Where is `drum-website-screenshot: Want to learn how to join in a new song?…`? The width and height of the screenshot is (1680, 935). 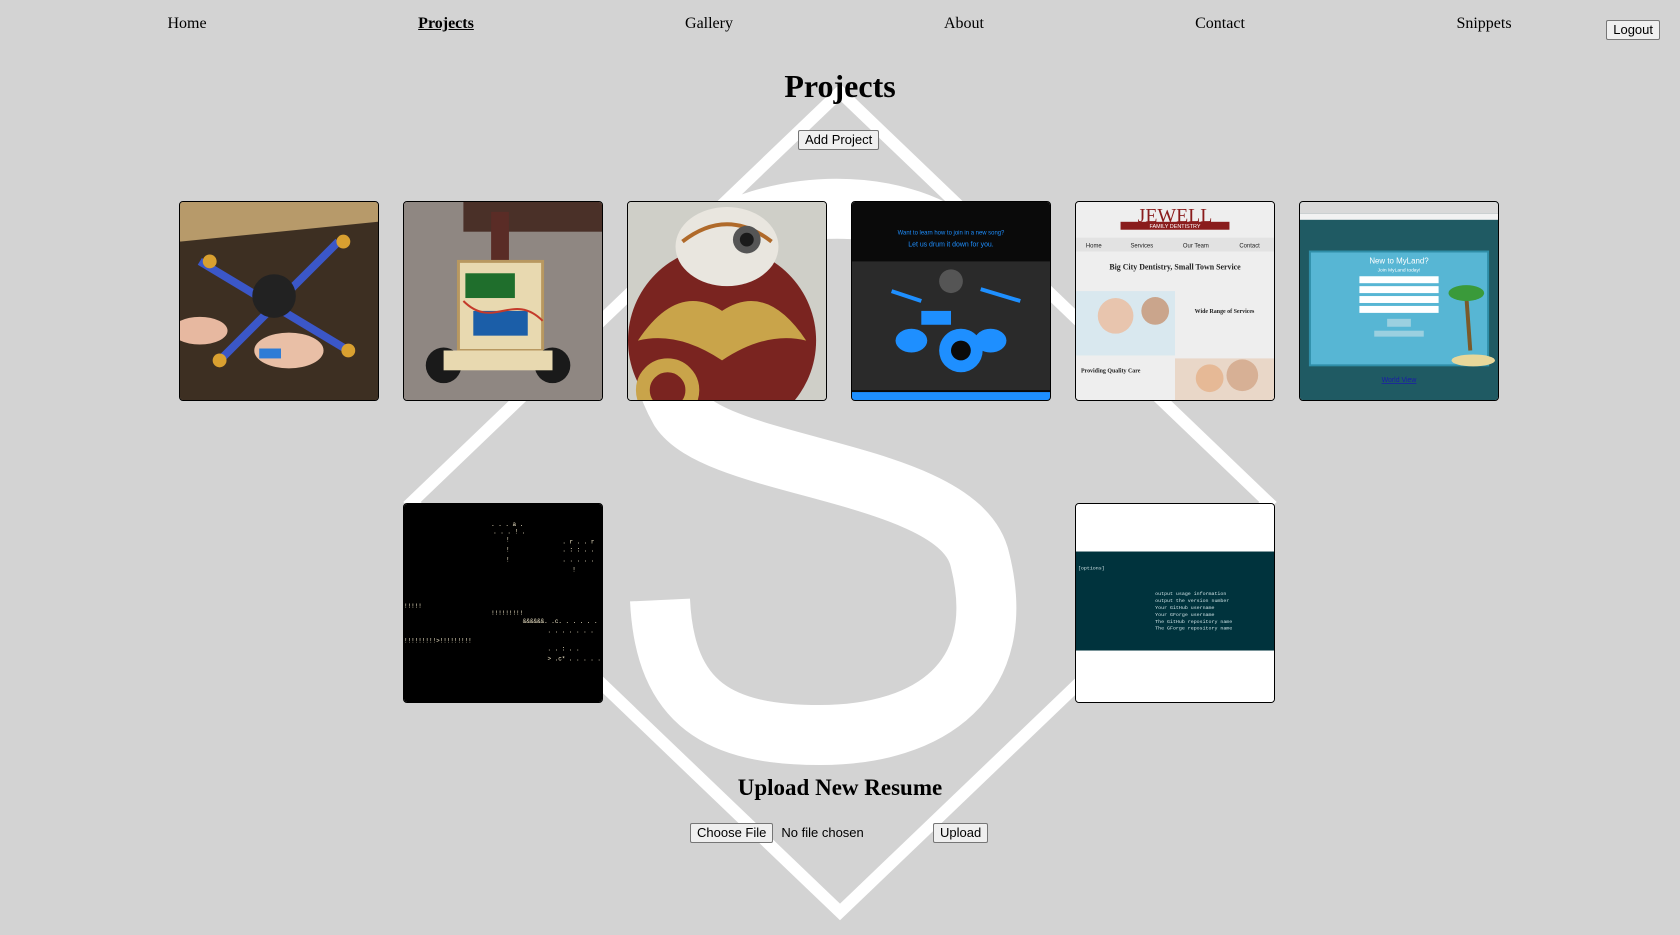
drum-website-screenshot: Want to learn how to join in a new song?… is located at coordinates (951, 301).